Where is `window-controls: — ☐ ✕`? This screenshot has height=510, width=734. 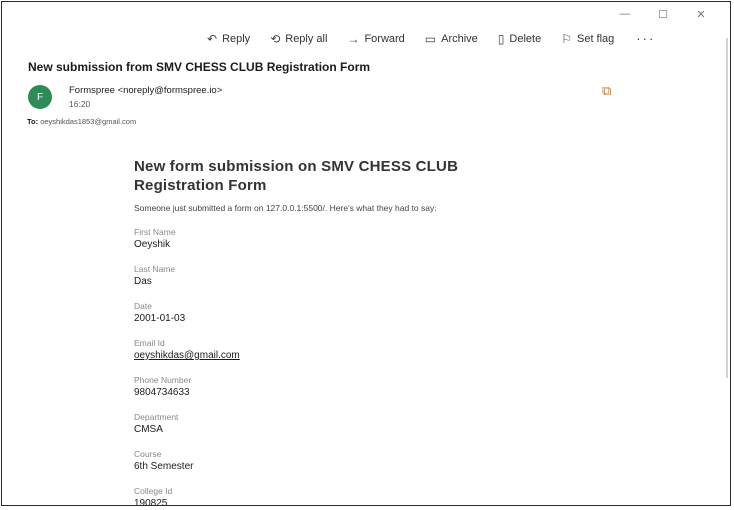 window-controls: — ☐ ✕ is located at coordinates (663, 14).